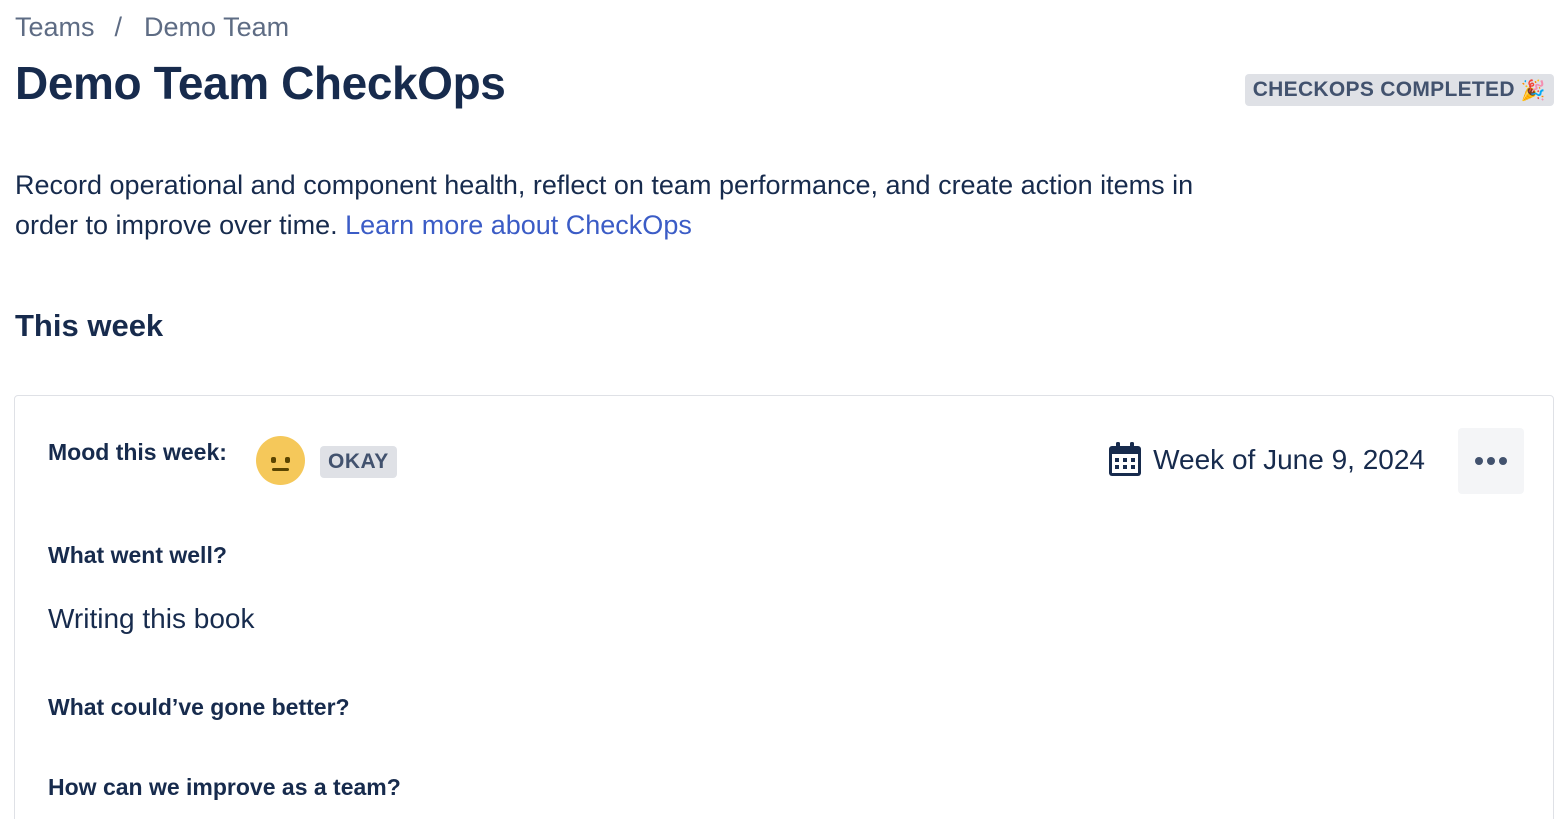 The height and width of the screenshot is (819, 1564). Describe the element at coordinates (55, 27) in the screenshot. I see `breadcrumb-item-teams: Teams` at that location.